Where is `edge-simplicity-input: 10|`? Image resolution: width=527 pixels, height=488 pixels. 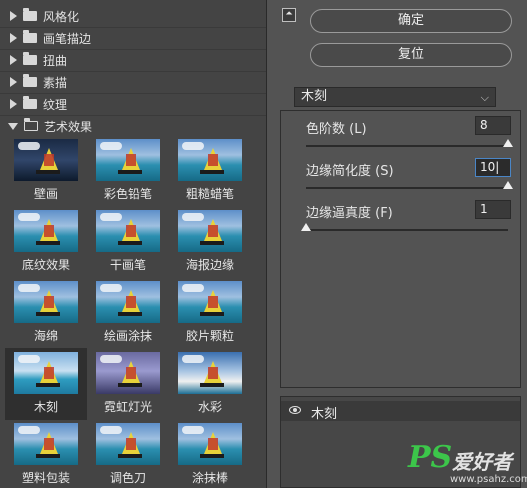 edge-simplicity-input: 10| is located at coordinates (493, 167).